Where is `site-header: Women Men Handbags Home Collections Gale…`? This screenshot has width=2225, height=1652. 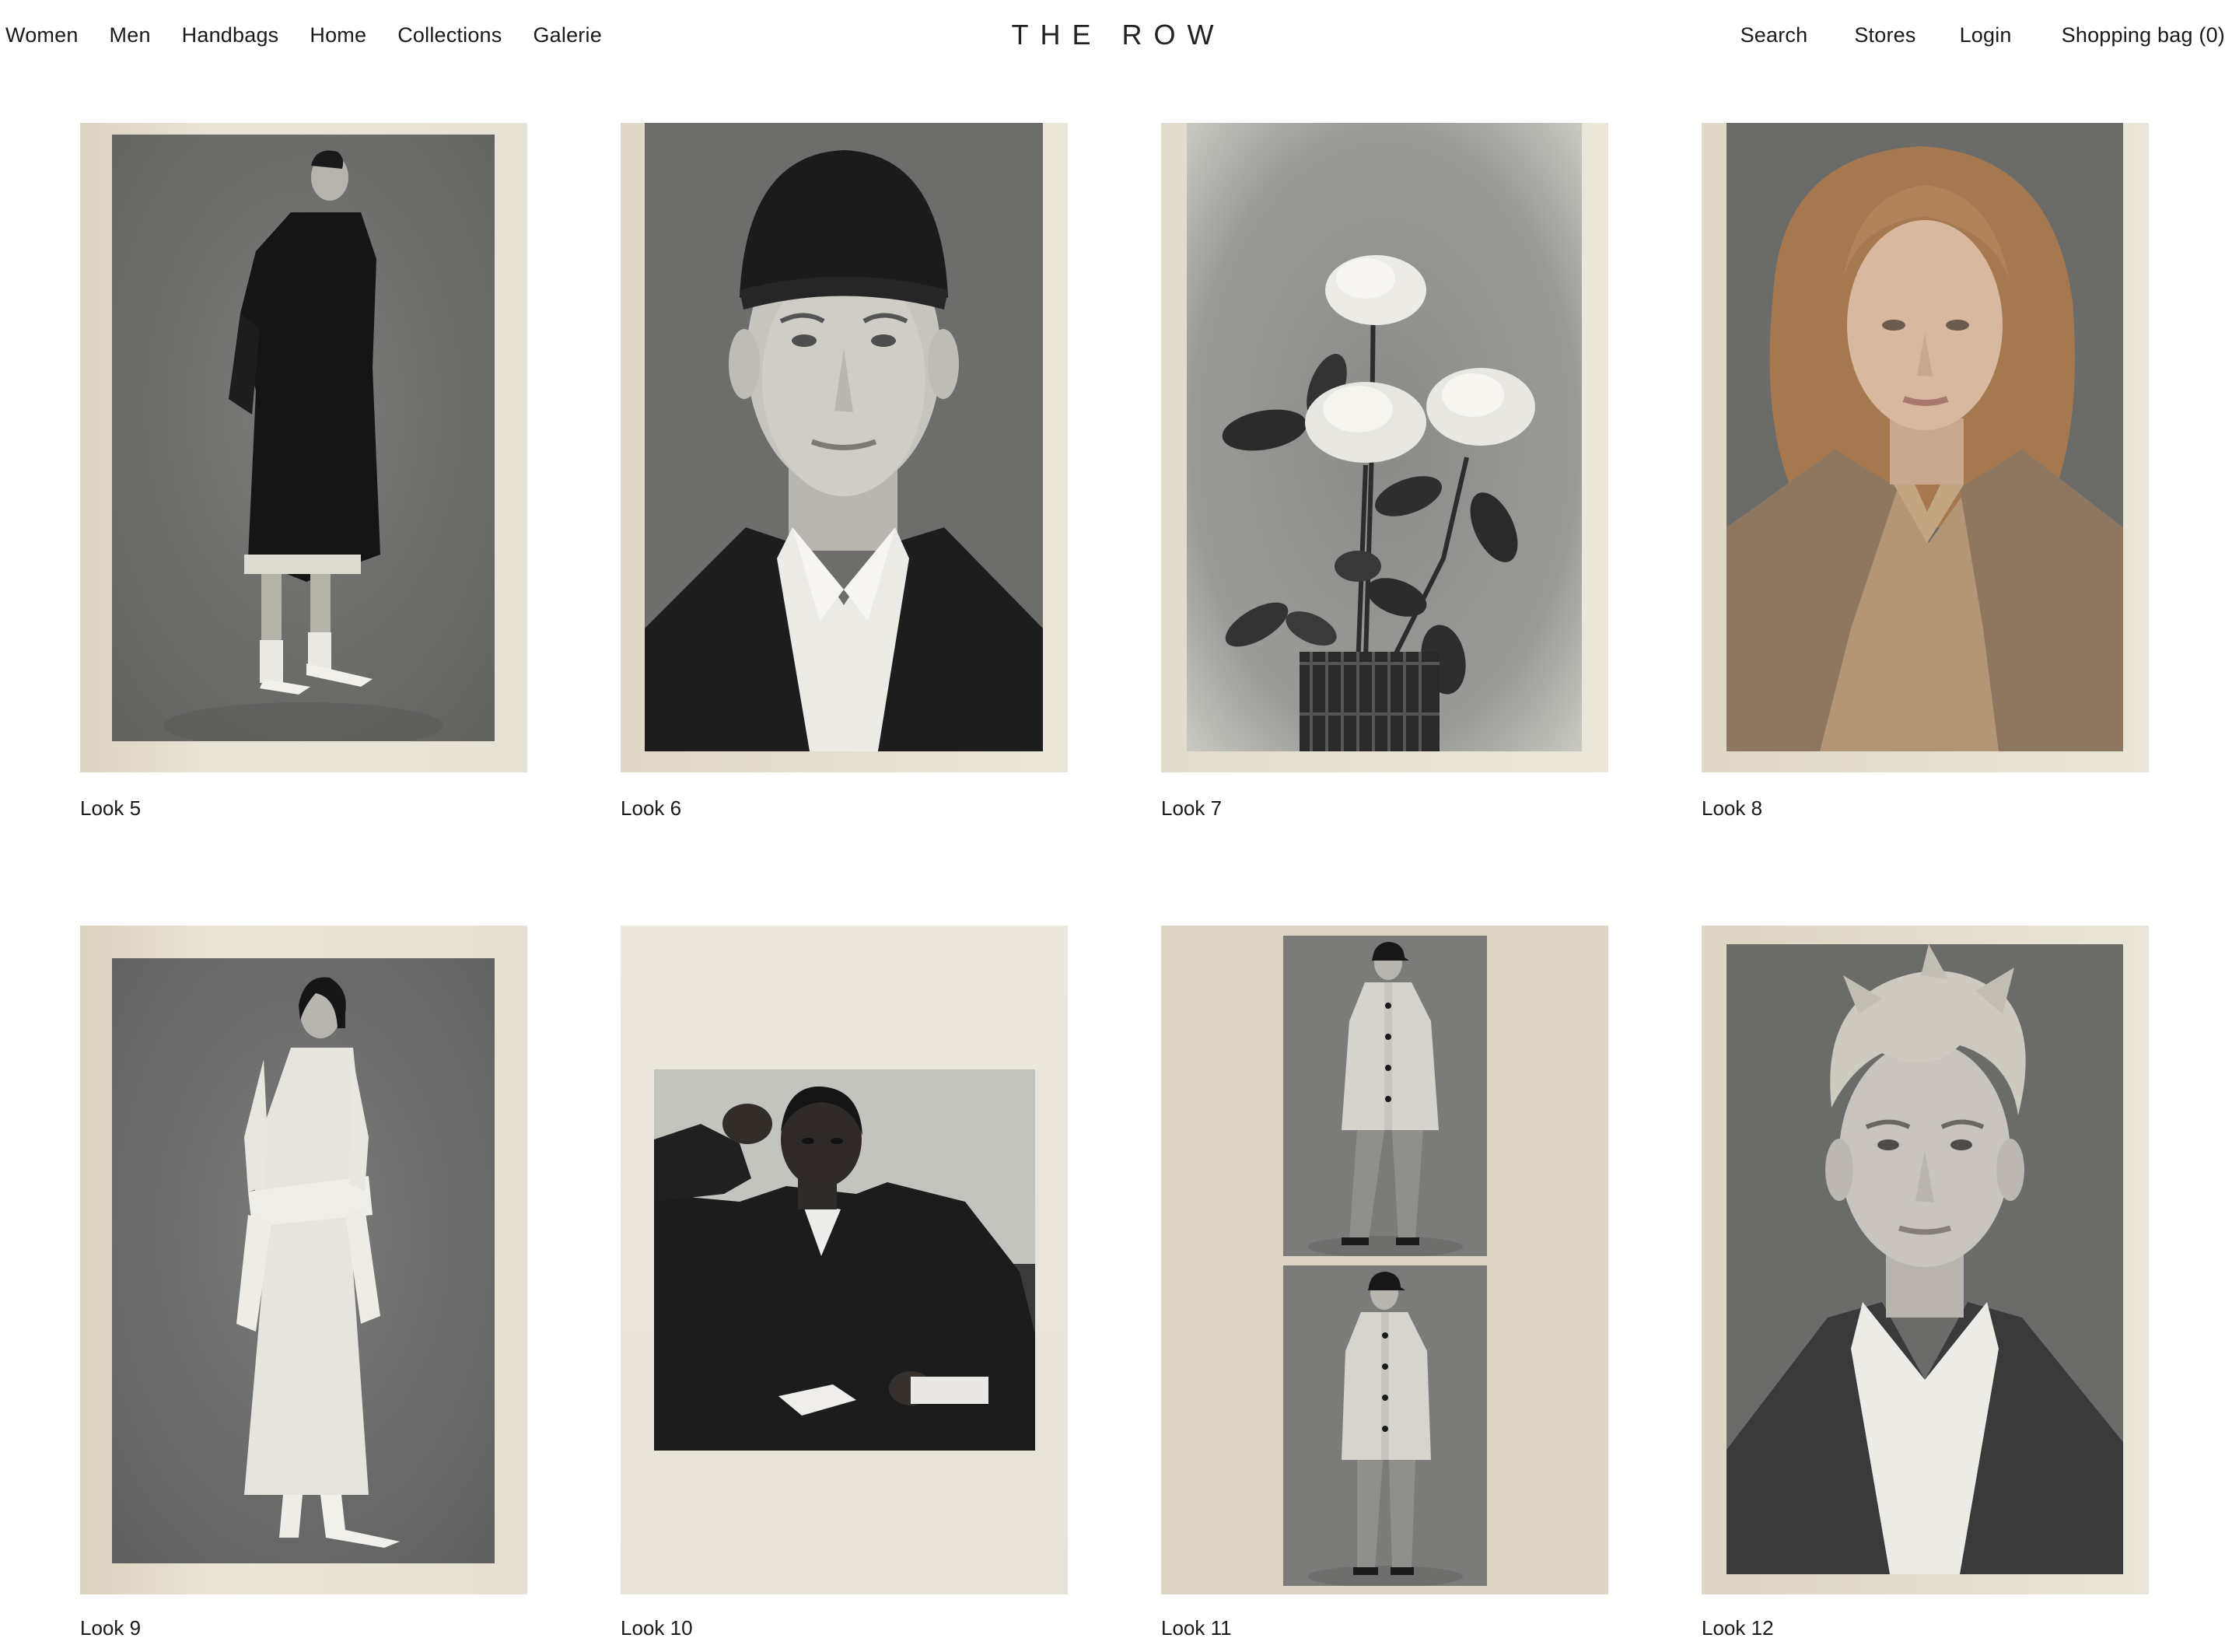 site-header: Women Men Handbags Home Collections Gale… is located at coordinates (1112, 39).